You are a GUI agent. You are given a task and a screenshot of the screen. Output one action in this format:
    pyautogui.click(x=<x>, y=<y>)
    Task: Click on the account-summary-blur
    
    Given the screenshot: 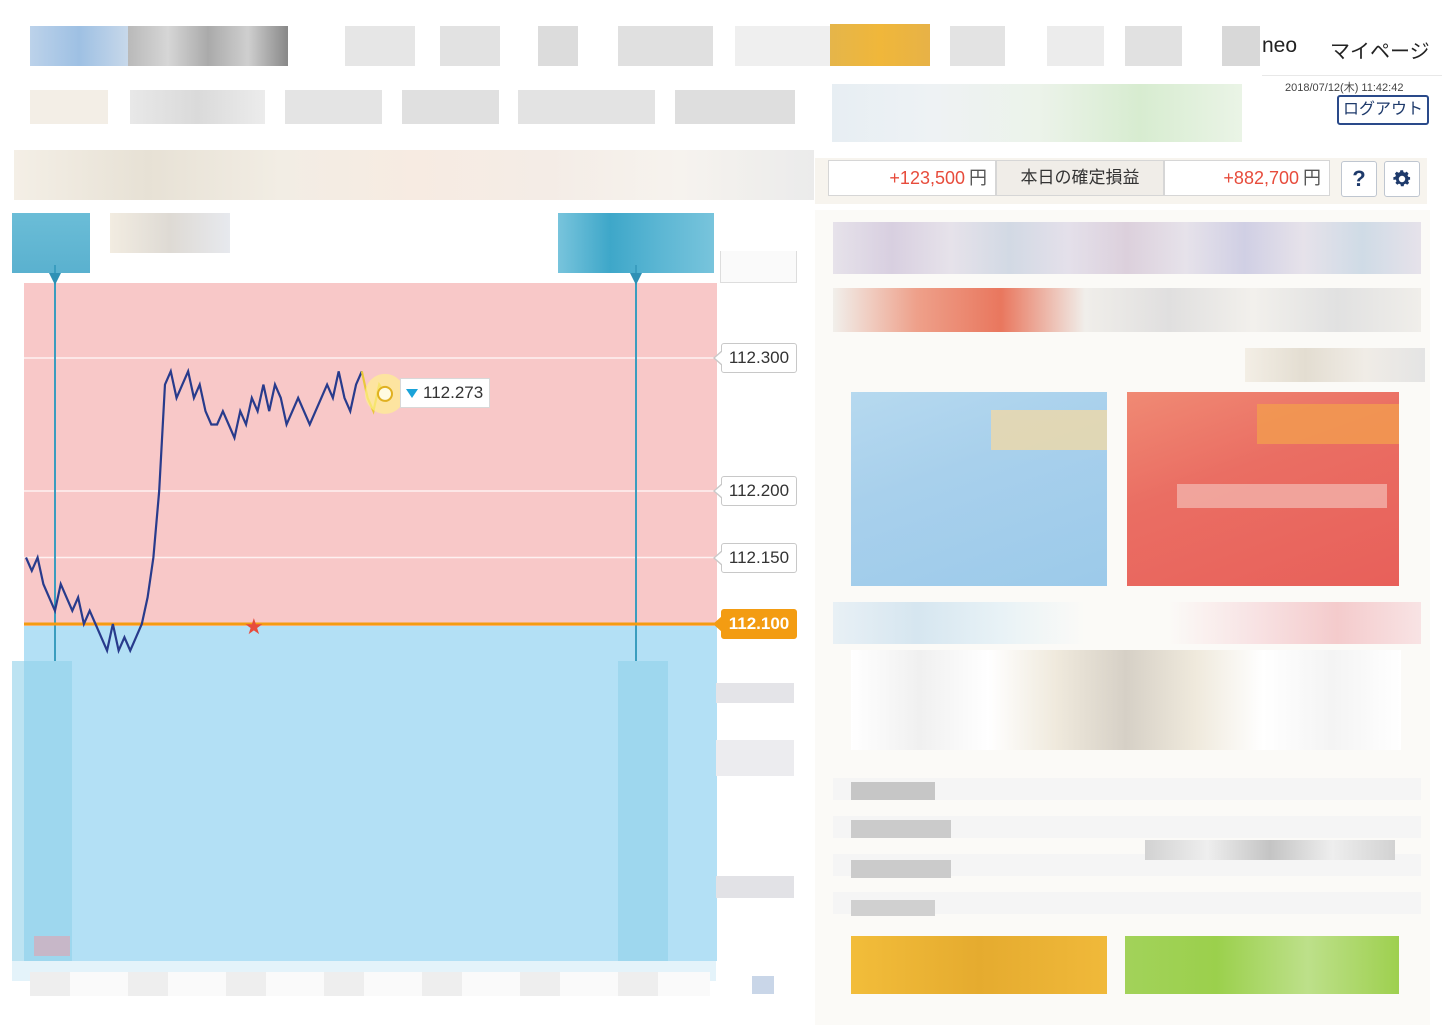 What is the action you would take?
    pyautogui.click(x=1037, y=113)
    